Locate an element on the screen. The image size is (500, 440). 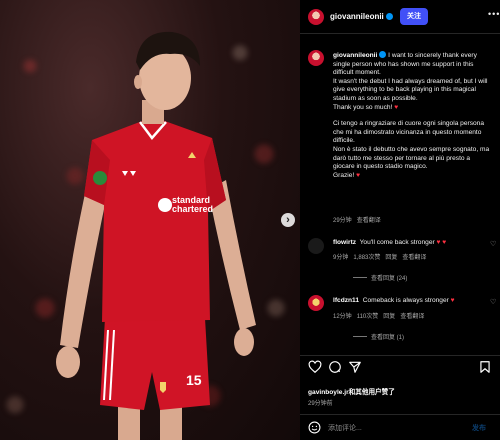
caption-meta: 29分钟 查看翻译 is located at coordinates (357, 219).